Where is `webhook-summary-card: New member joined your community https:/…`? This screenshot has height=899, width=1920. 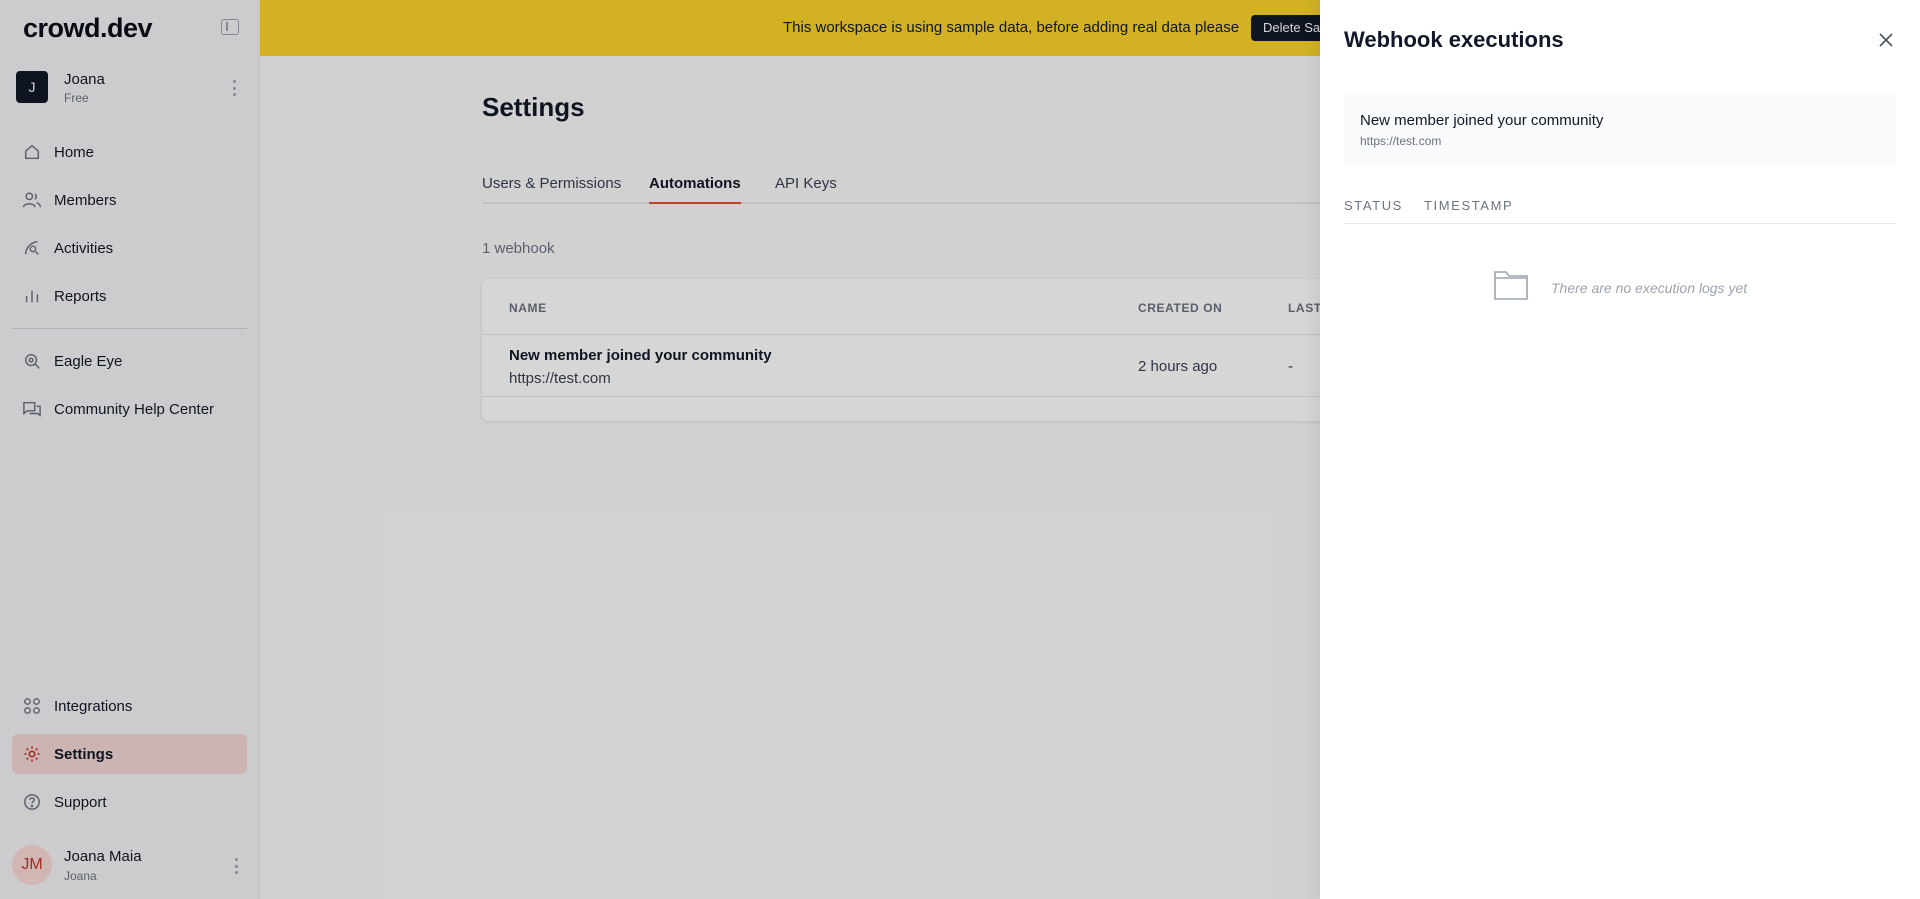
webhook-summary-card: New member joined your community https:/… is located at coordinates (1620, 129).